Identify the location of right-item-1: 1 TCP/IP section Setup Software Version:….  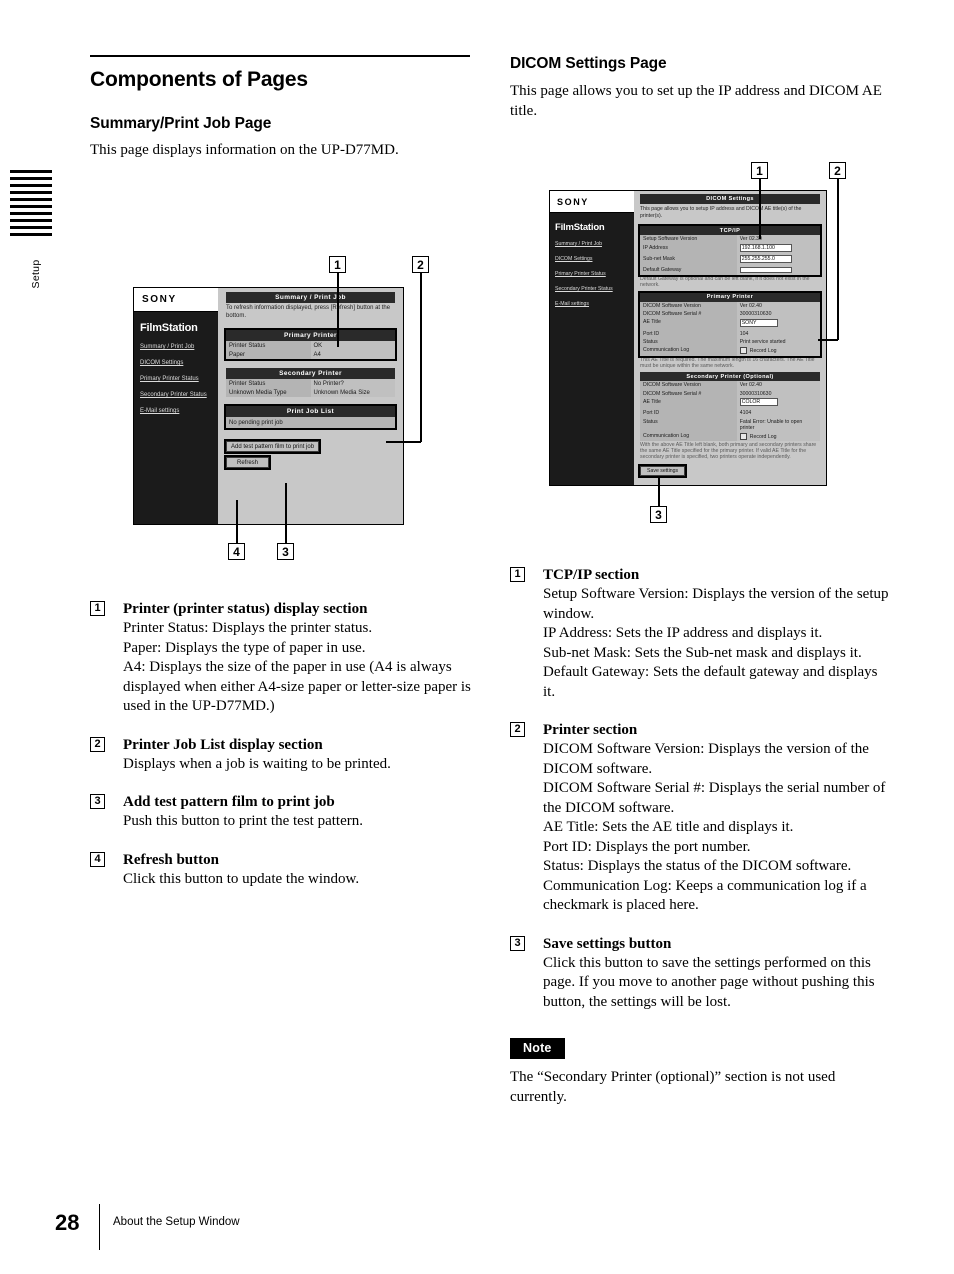
(701, 634).